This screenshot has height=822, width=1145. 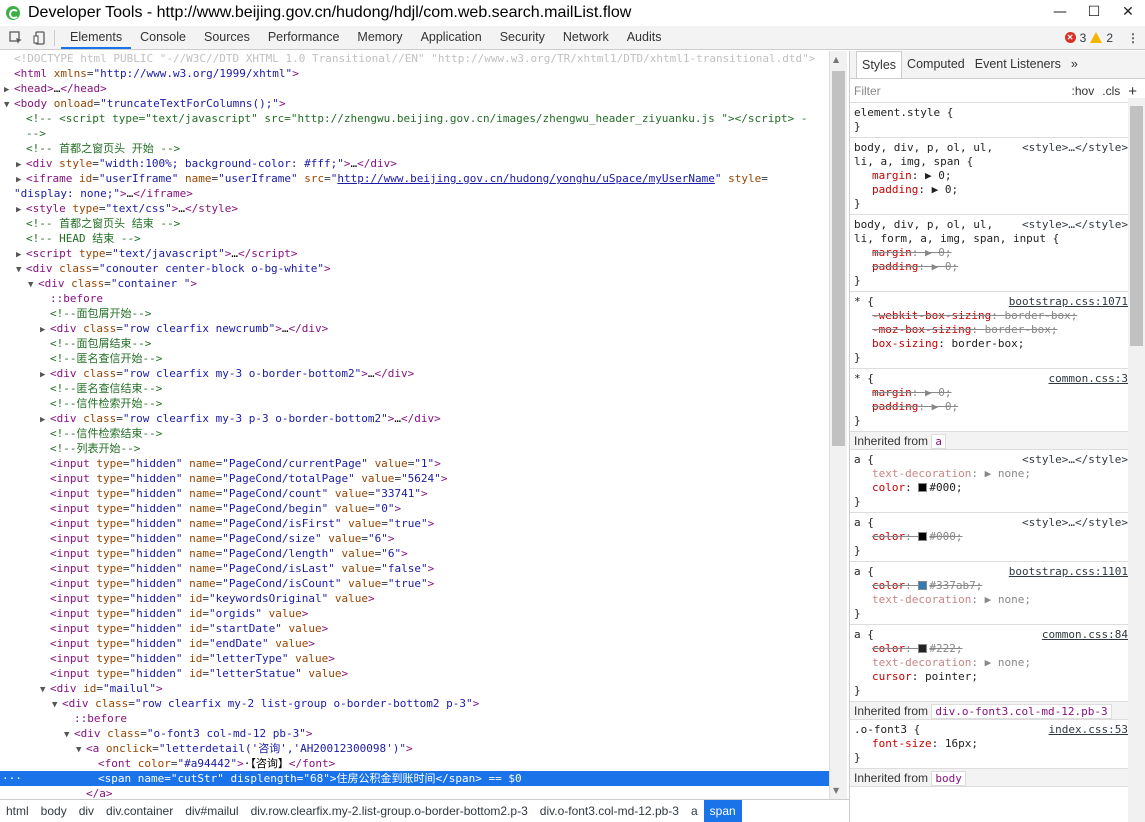 I want to click on style-declaration: box-sizing: border-box;, so click(x=989, y=344).